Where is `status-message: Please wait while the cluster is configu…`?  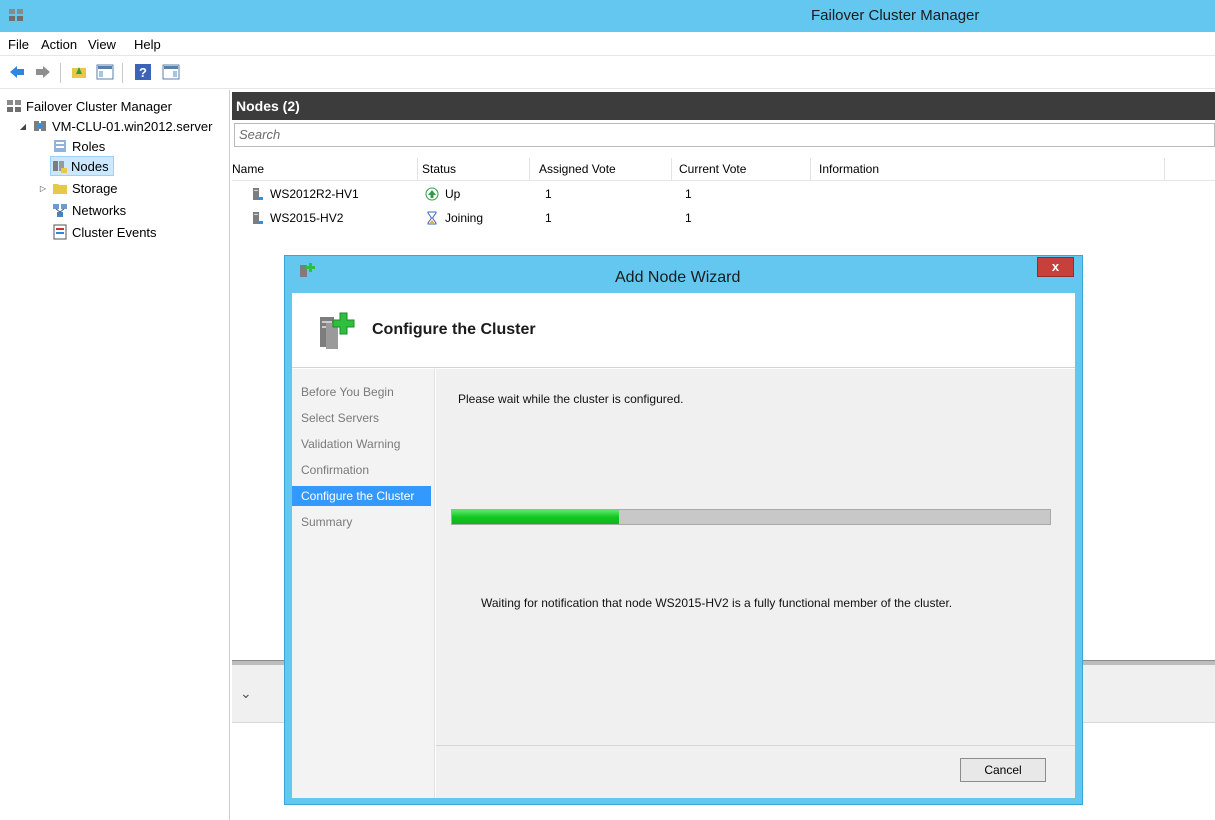 status-message: Please wait while the cluster is configu… is located at coordinates (571, 399).